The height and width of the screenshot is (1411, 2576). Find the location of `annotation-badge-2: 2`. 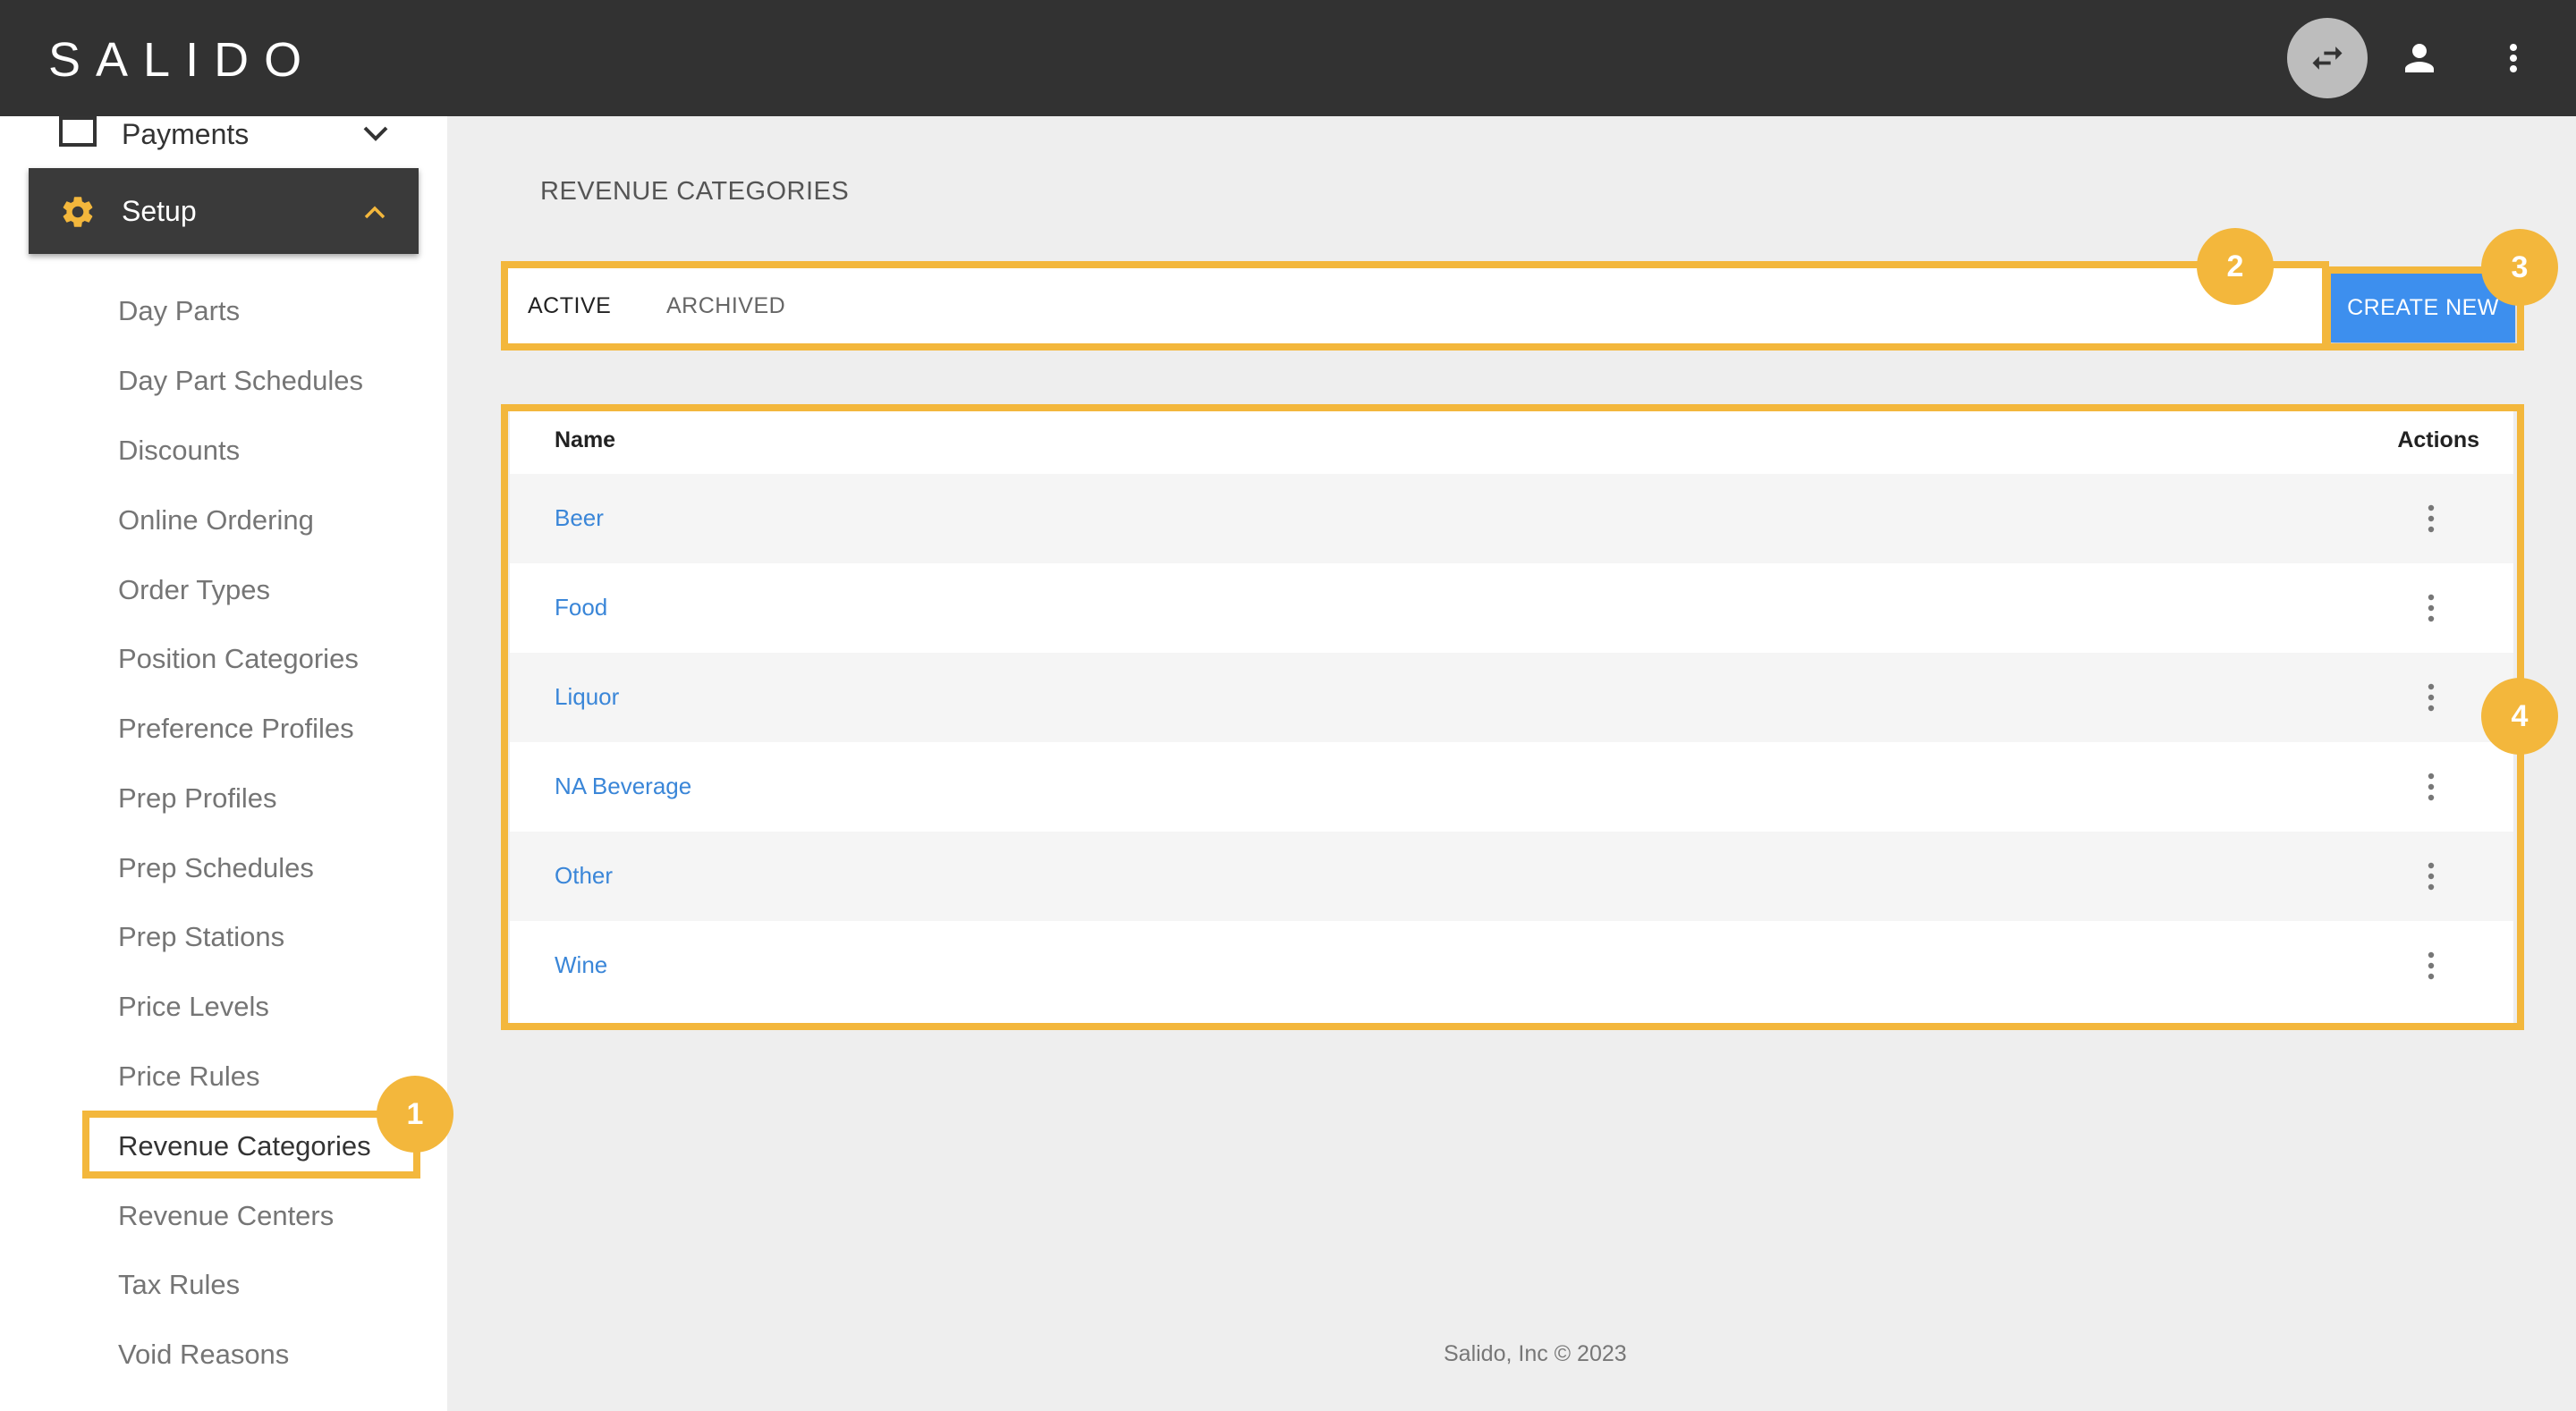

annotation-badge-2: 2 is located at coordinates (2235, 266).